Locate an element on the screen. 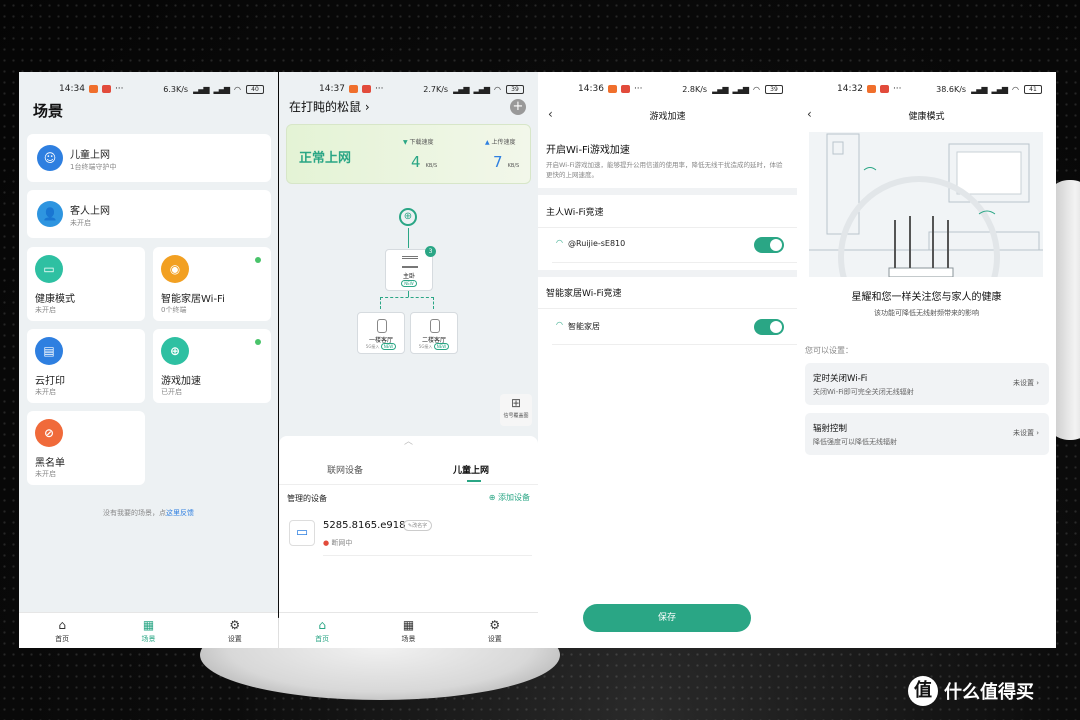 The height and width of the screenshot is (720, 1080). status-time: 14:37 is located at coordinates (332, 89).